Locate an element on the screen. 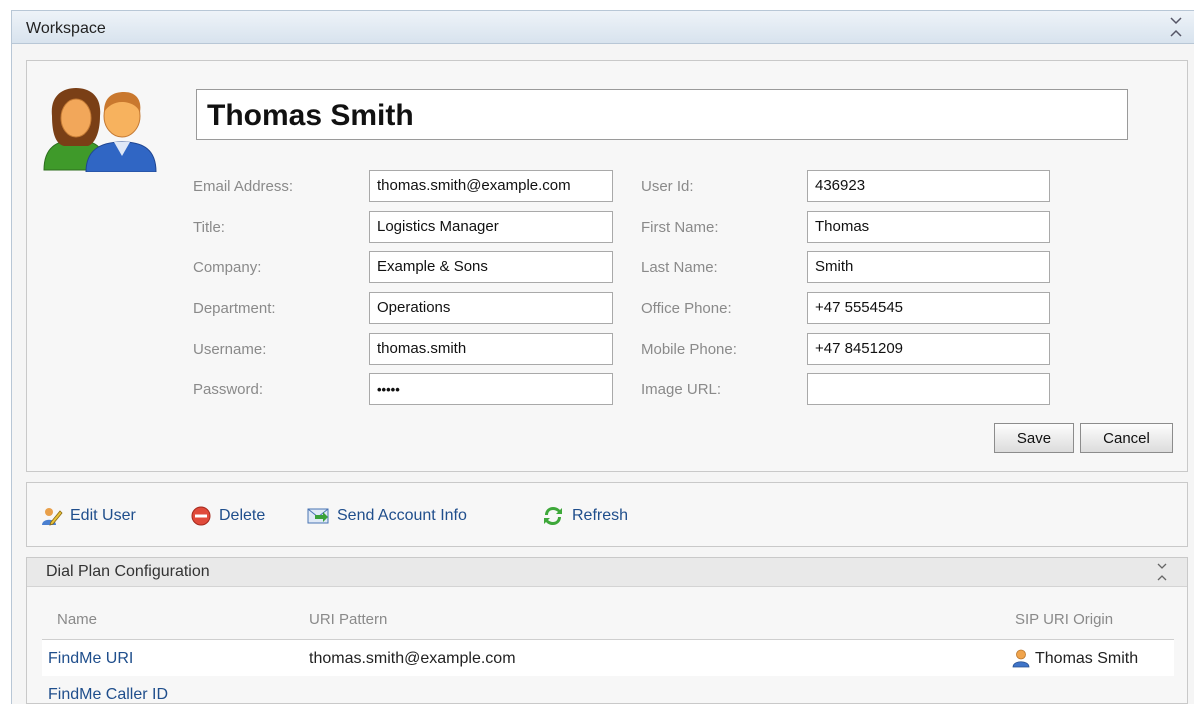 This screenshot has width=1194, height=704. first-name-field: Thomas is located at coordinates (928, 227).